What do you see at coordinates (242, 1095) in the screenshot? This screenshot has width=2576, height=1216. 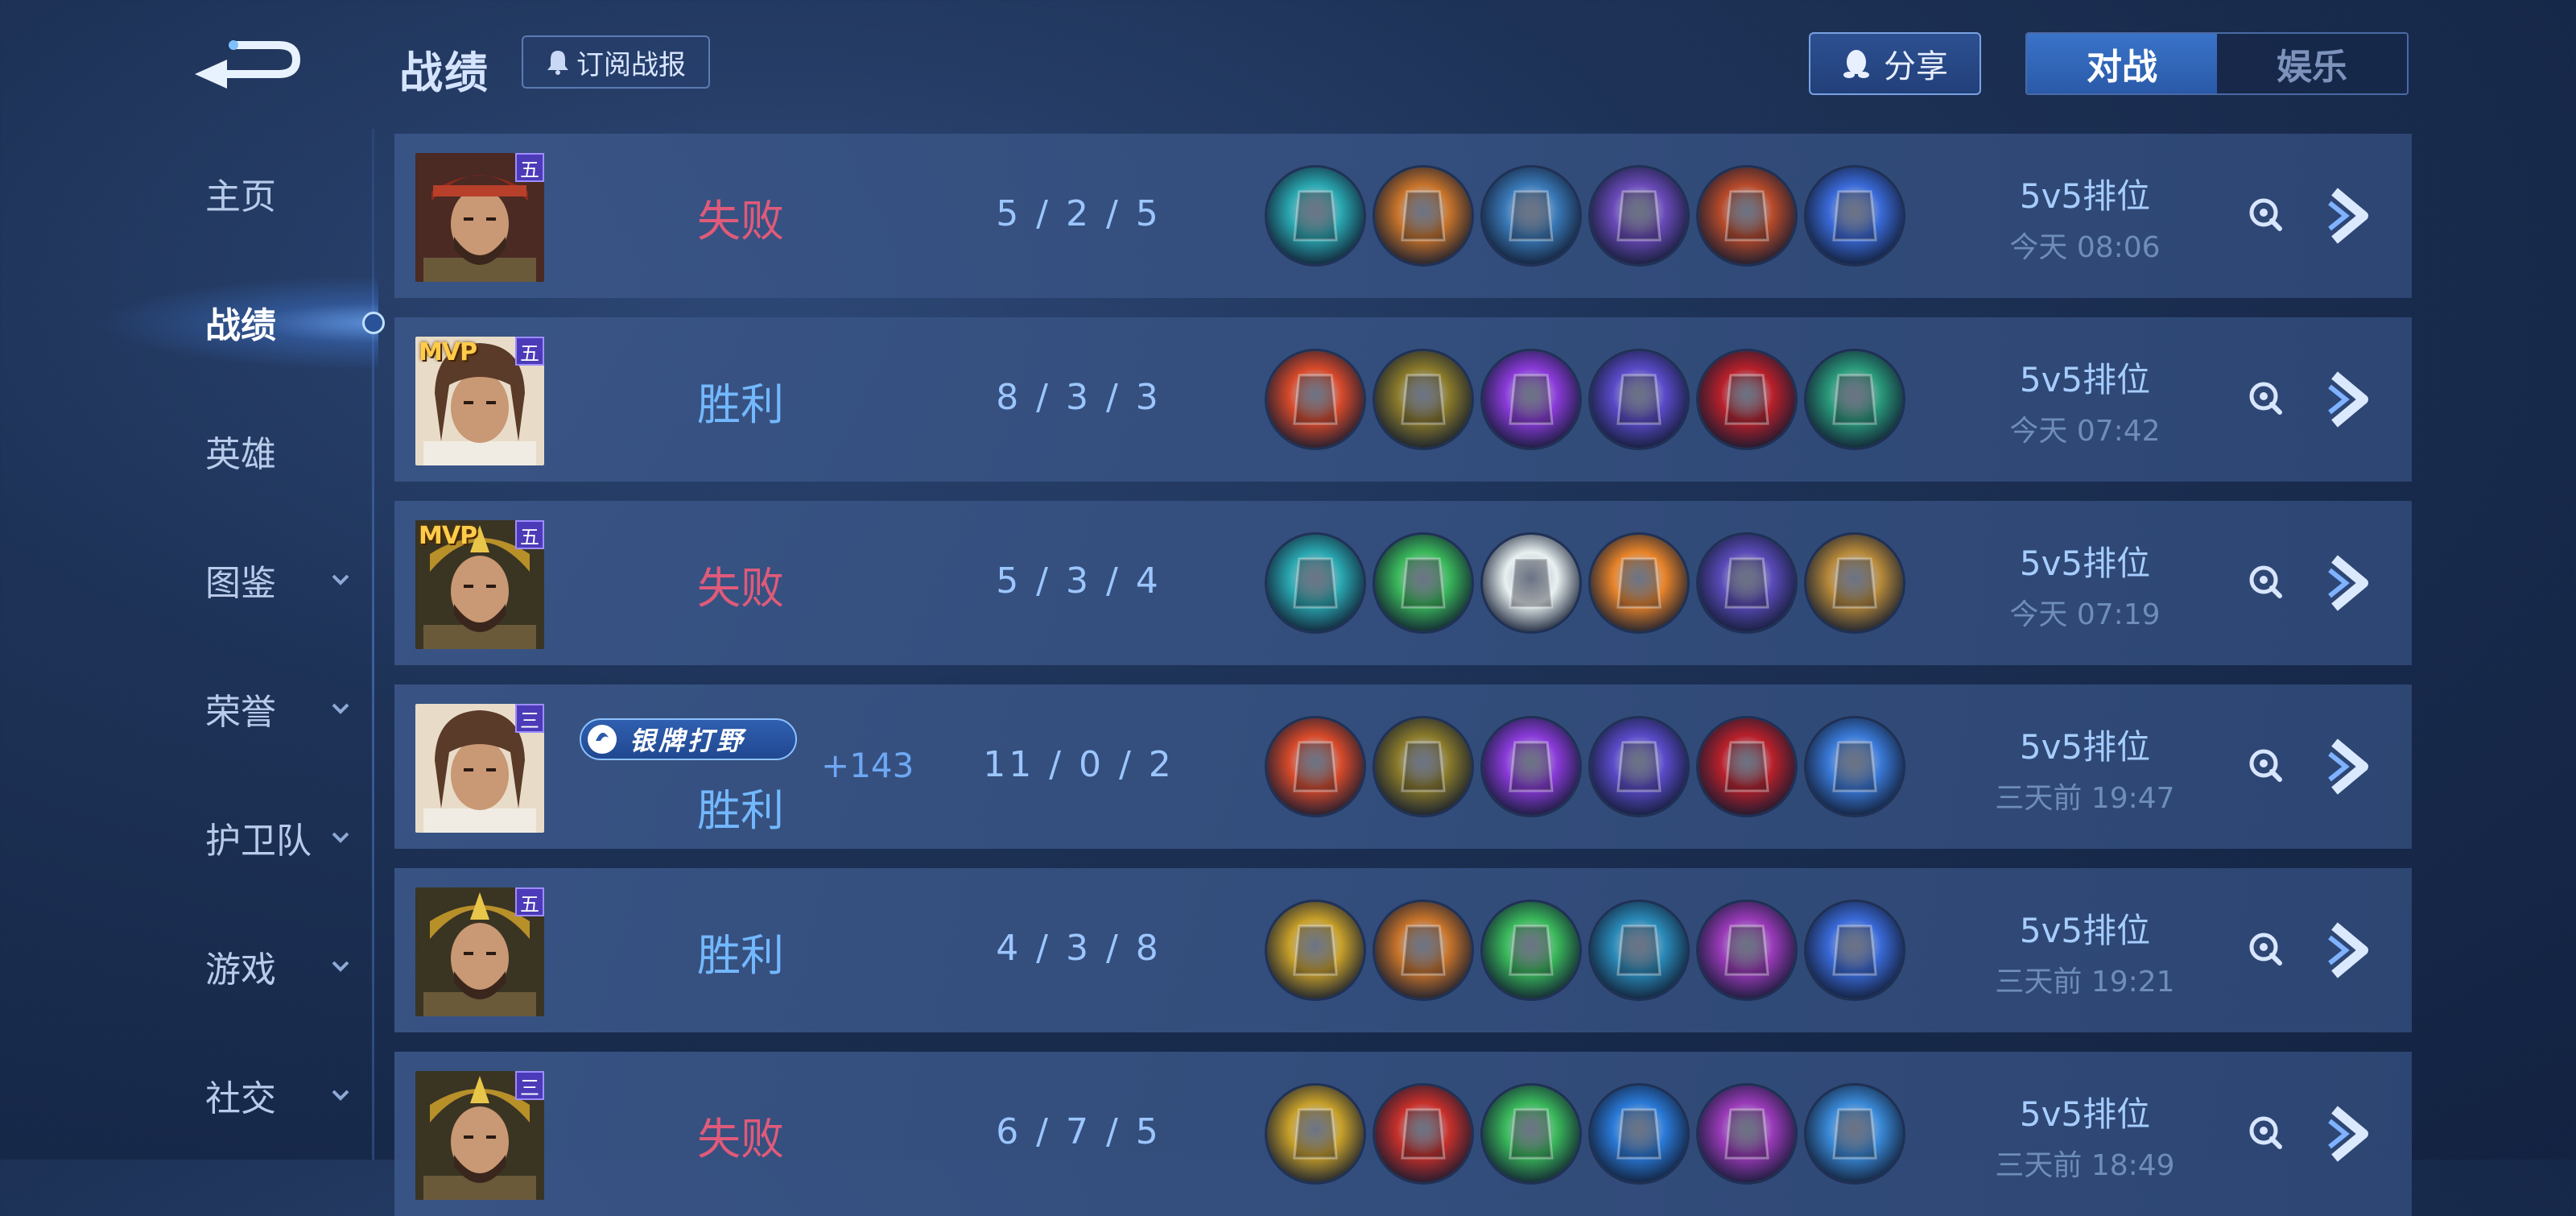 I see `sidebar-item: 社交` at bounding box center [242, 1095].